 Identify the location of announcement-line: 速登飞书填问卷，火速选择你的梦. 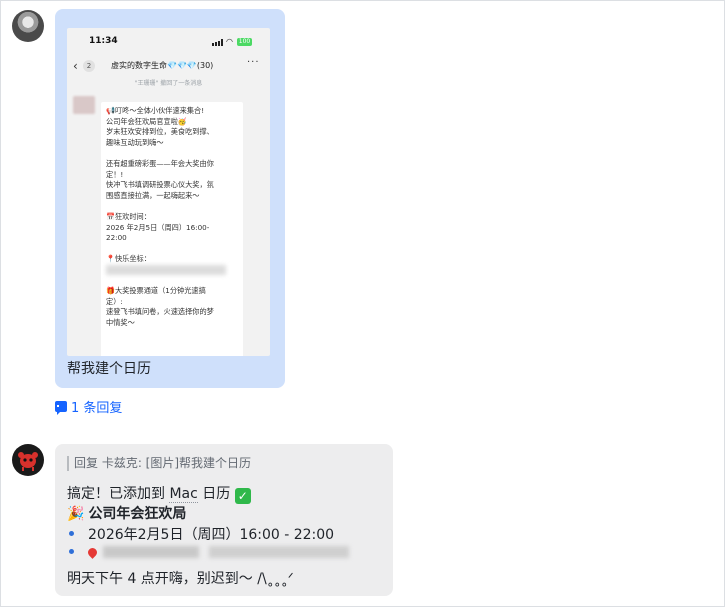
(160, 312).